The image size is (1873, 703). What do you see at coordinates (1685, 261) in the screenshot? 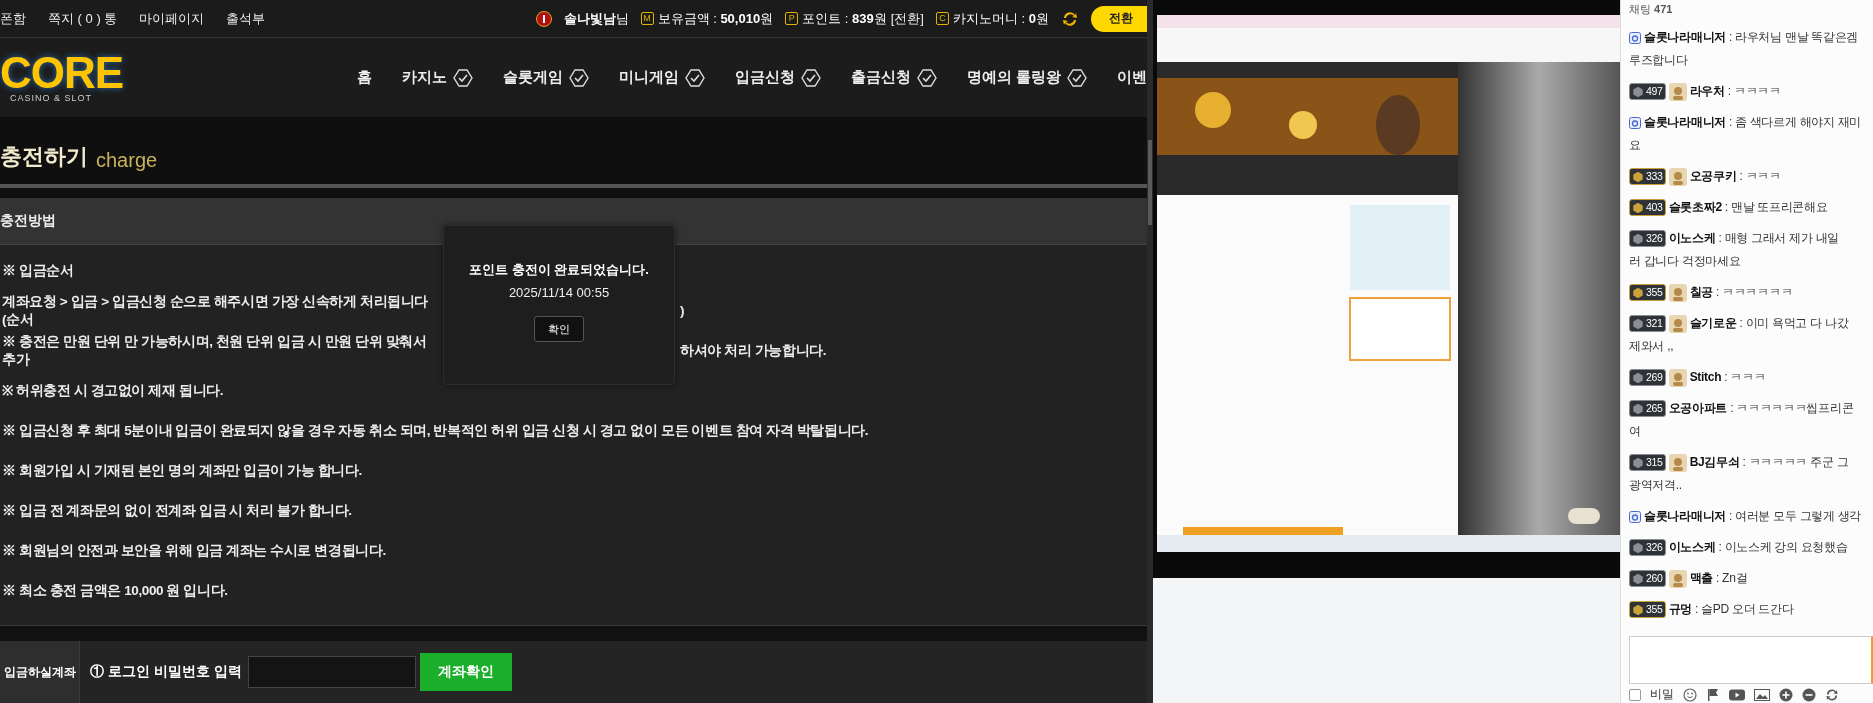
I see `chat-message-text: 러 갑니다 걱정마세요` at bounding box center [1685, 261].